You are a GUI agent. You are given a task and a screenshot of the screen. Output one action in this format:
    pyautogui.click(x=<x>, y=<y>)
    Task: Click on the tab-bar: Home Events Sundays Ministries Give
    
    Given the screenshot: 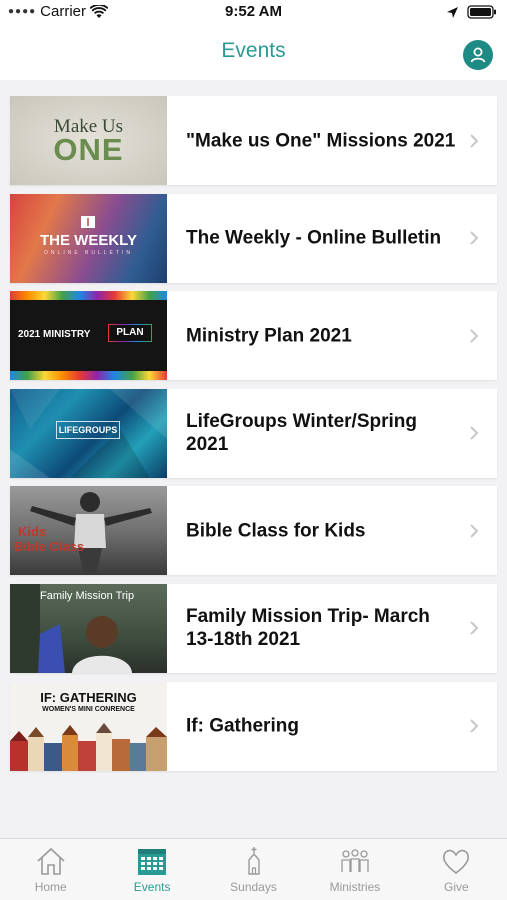 What is the action you would take?
    pyautogui.click(x=253, y=869)
    